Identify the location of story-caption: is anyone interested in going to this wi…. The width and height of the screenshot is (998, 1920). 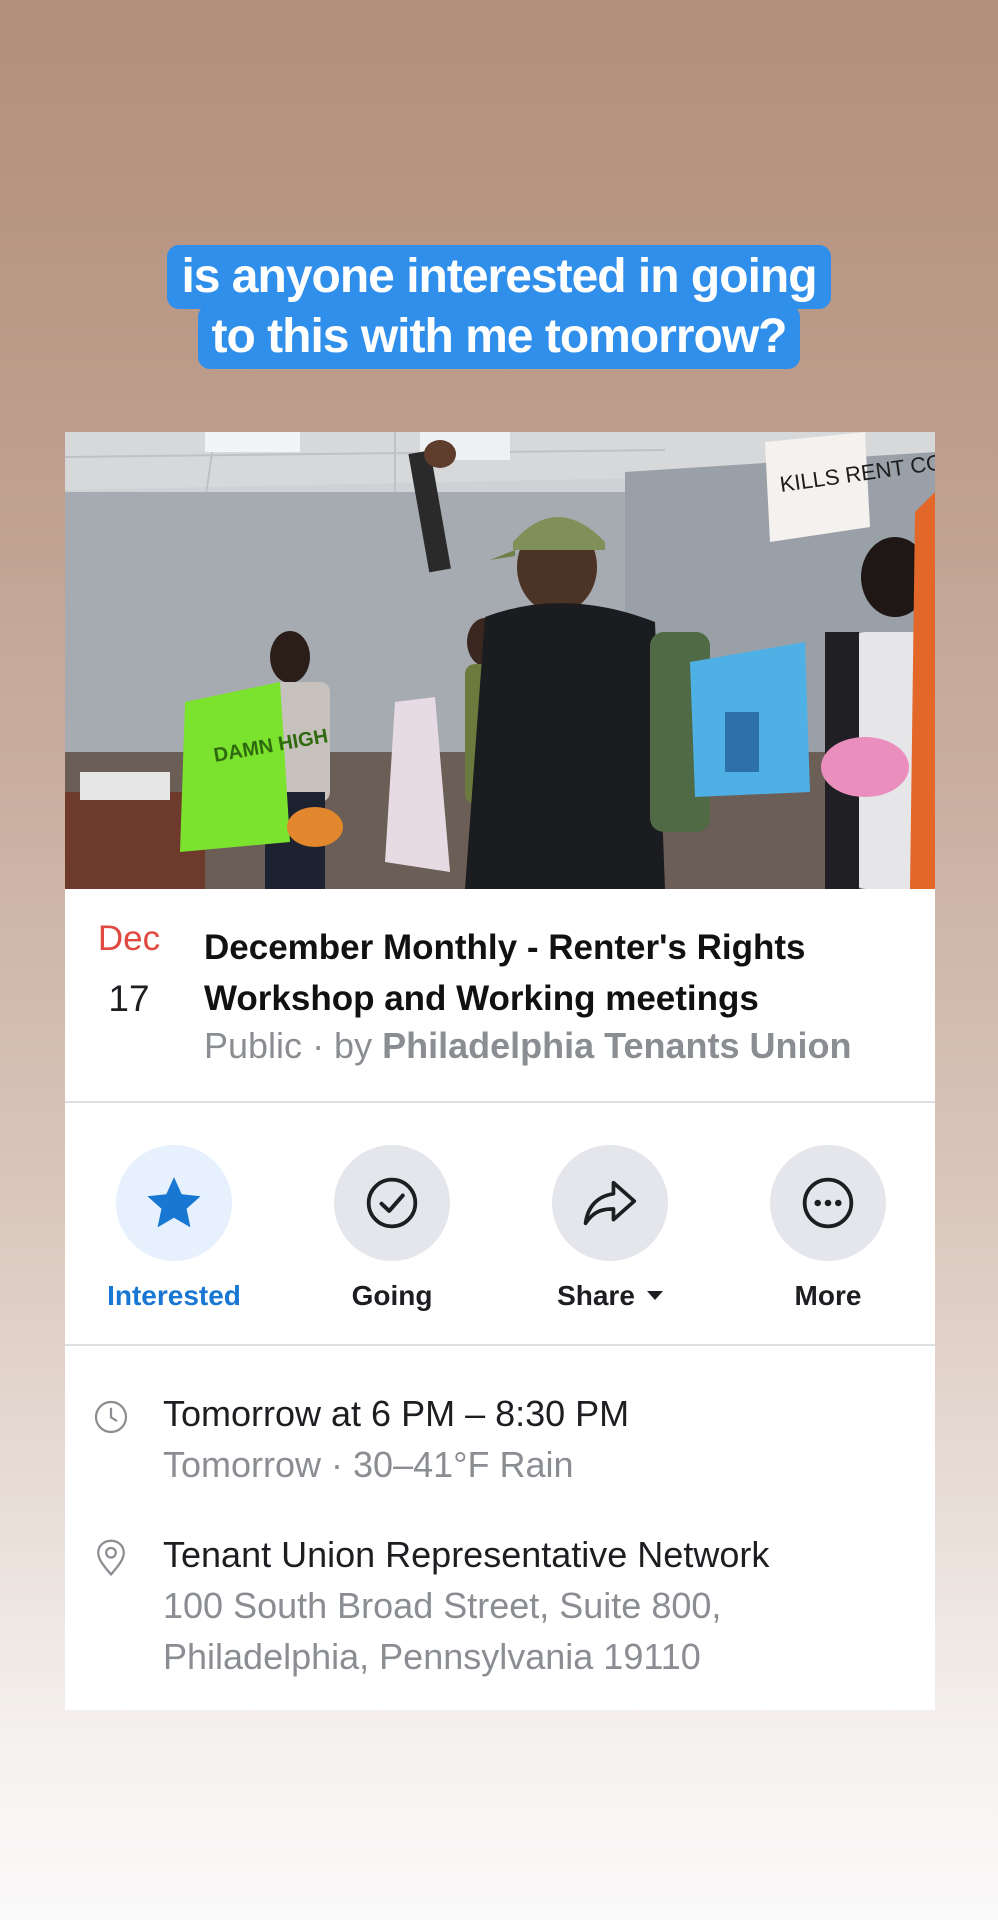
(499, 307).